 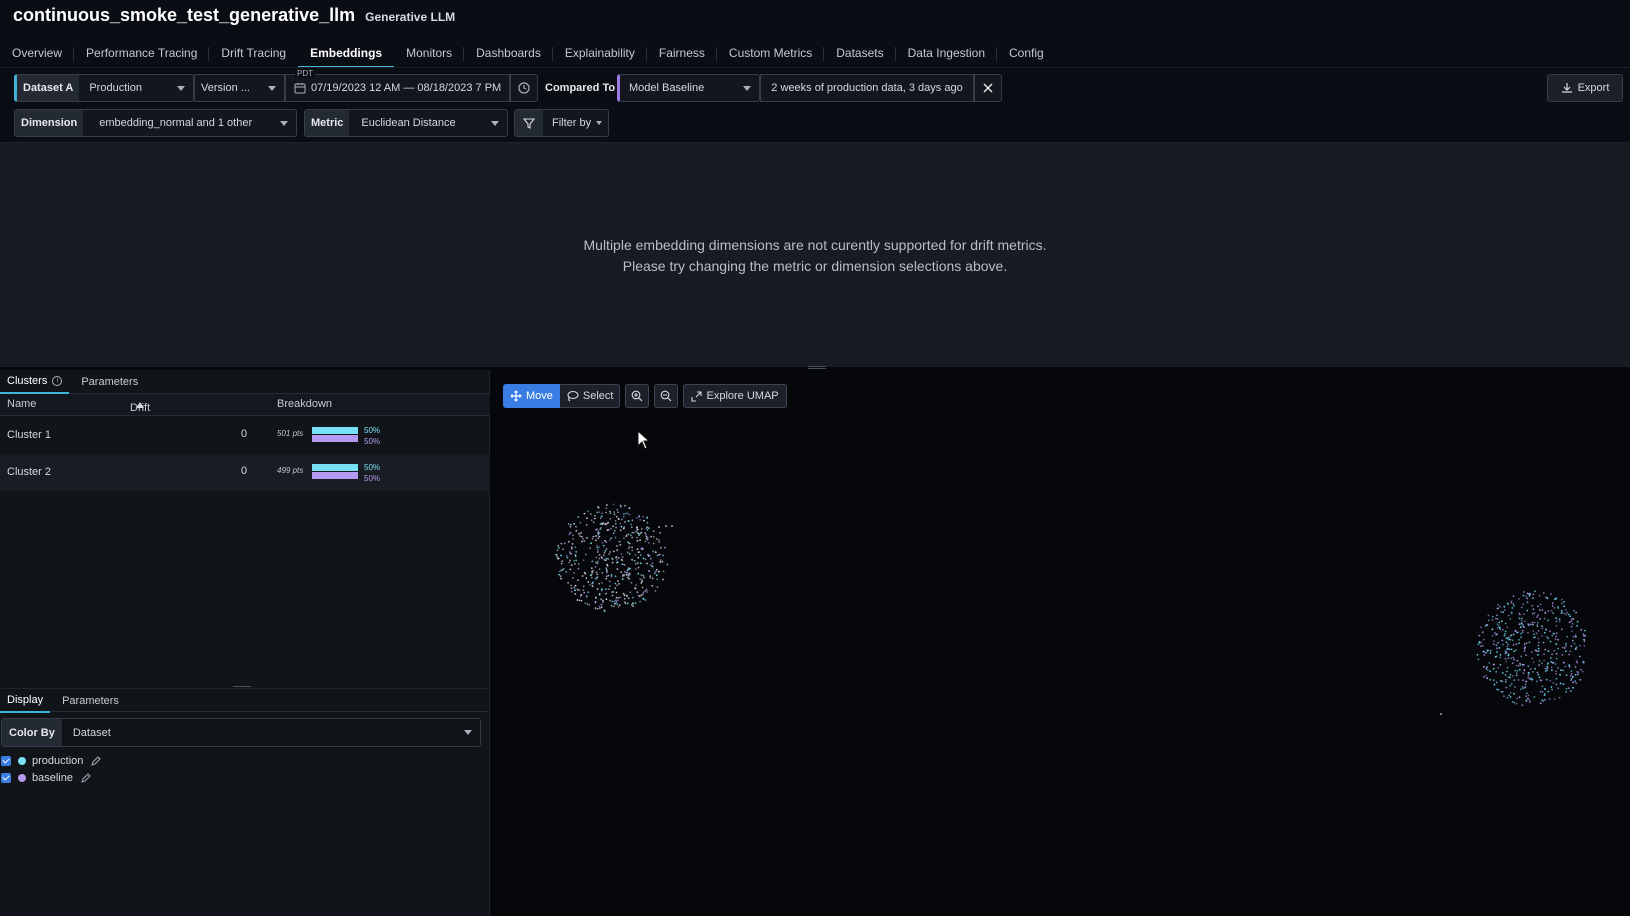 I want to click on tab-drift-tracing: Drift Tracing, so click(x=253, y=54).